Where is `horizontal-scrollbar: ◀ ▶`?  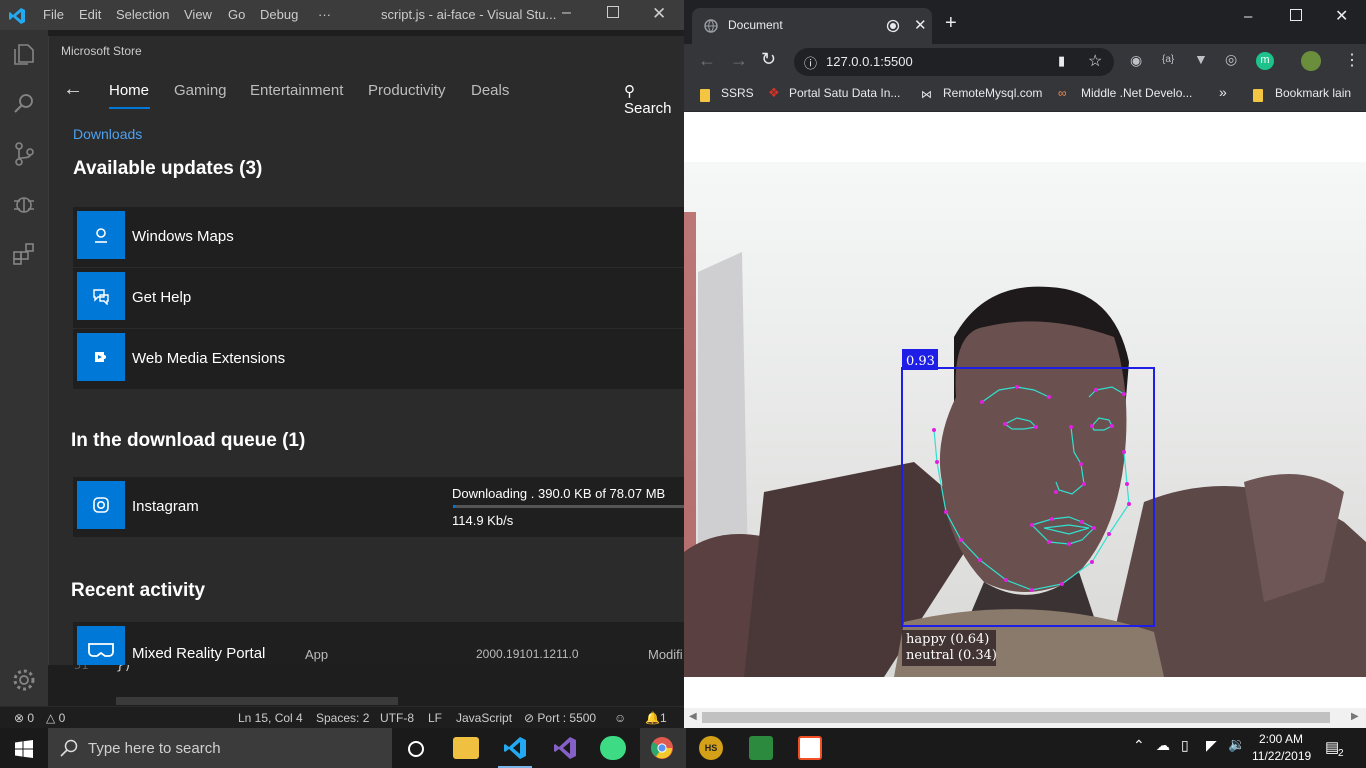 horizontal-scrollbar: ◀ ▶ is located at coordinates (1025, 718).